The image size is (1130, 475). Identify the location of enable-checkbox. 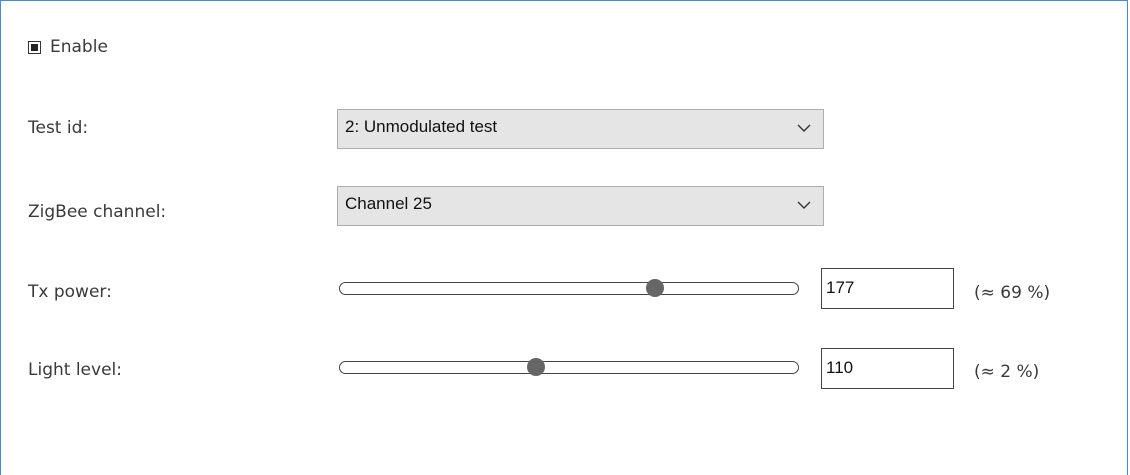
(34, 47).